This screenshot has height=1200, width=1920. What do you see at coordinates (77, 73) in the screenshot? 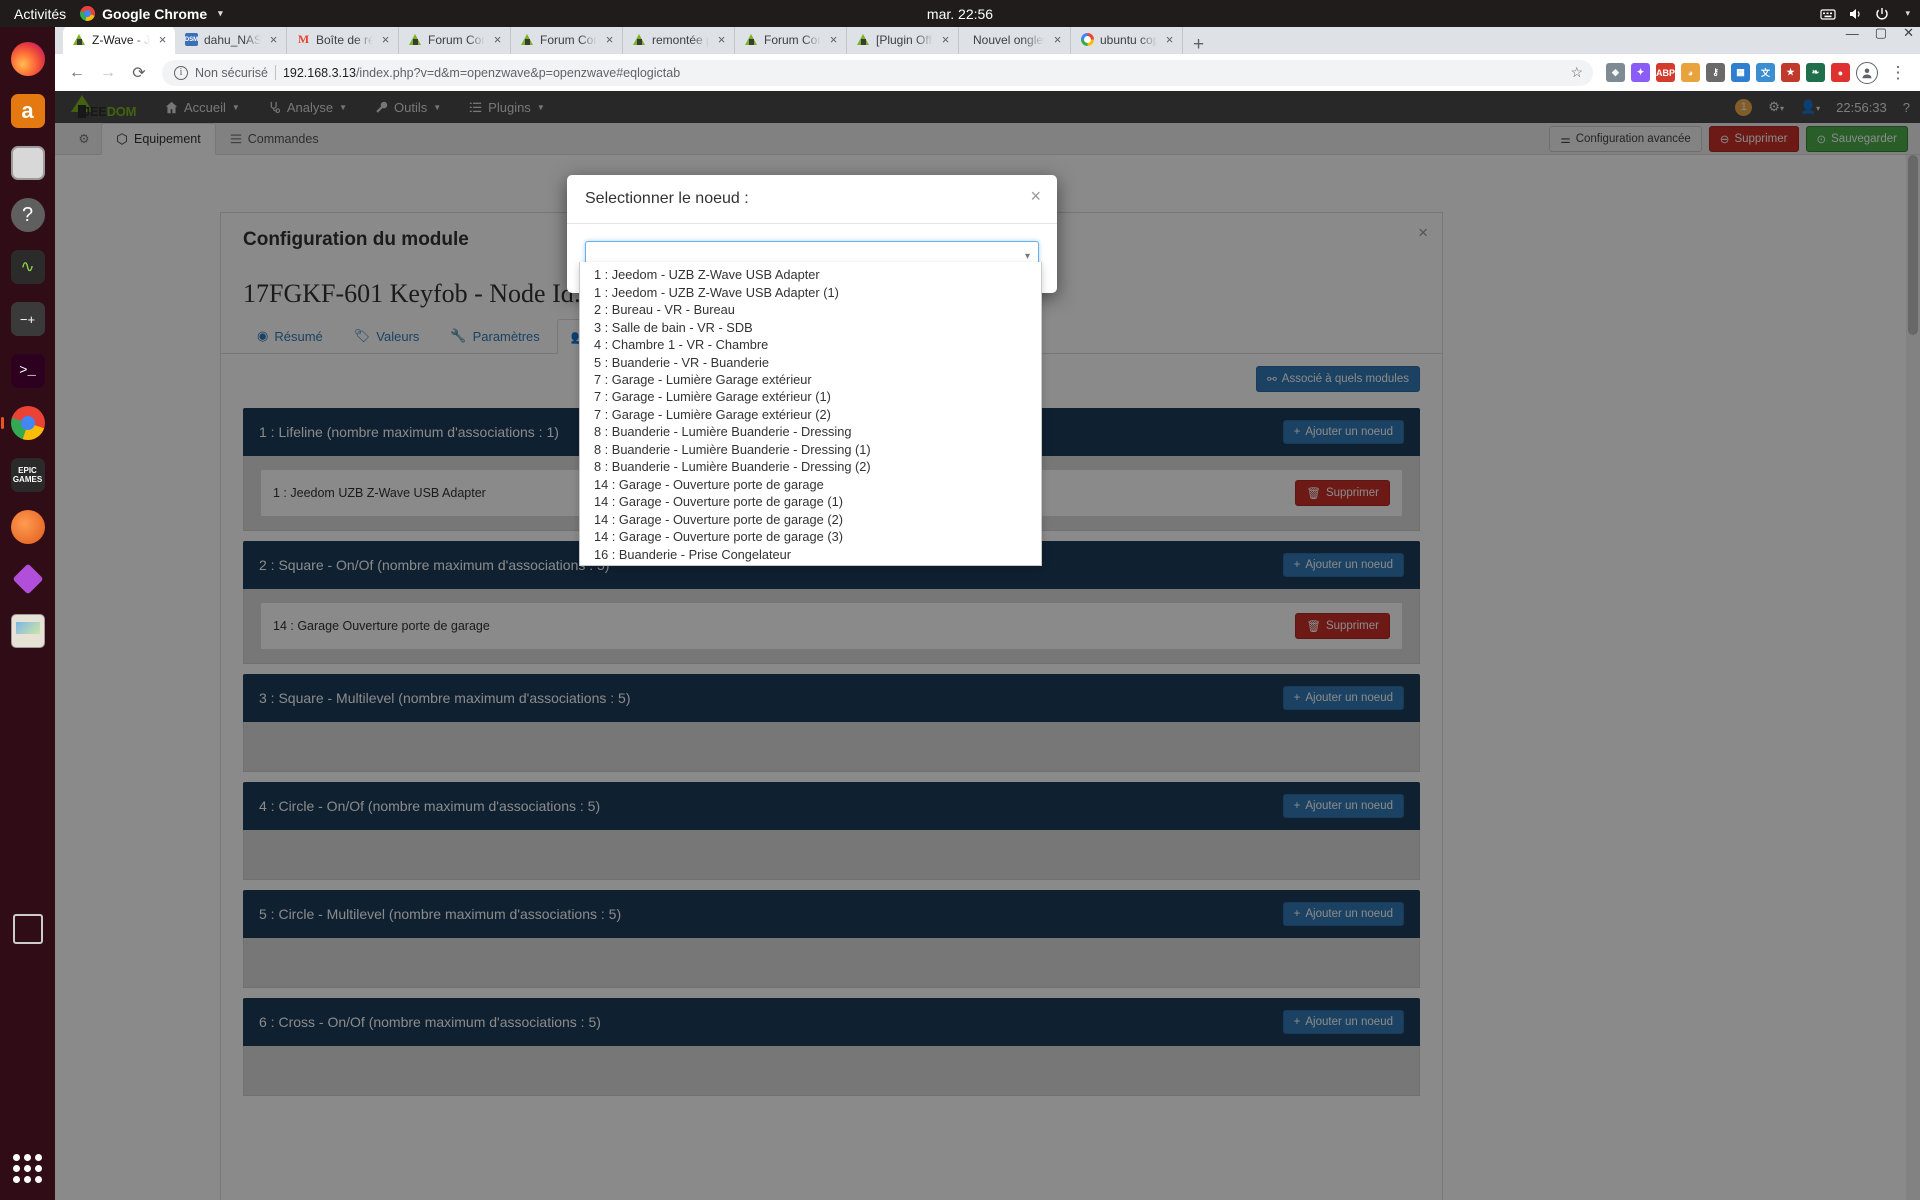
I see `back-button: ←` at bounding box center [77, 73].